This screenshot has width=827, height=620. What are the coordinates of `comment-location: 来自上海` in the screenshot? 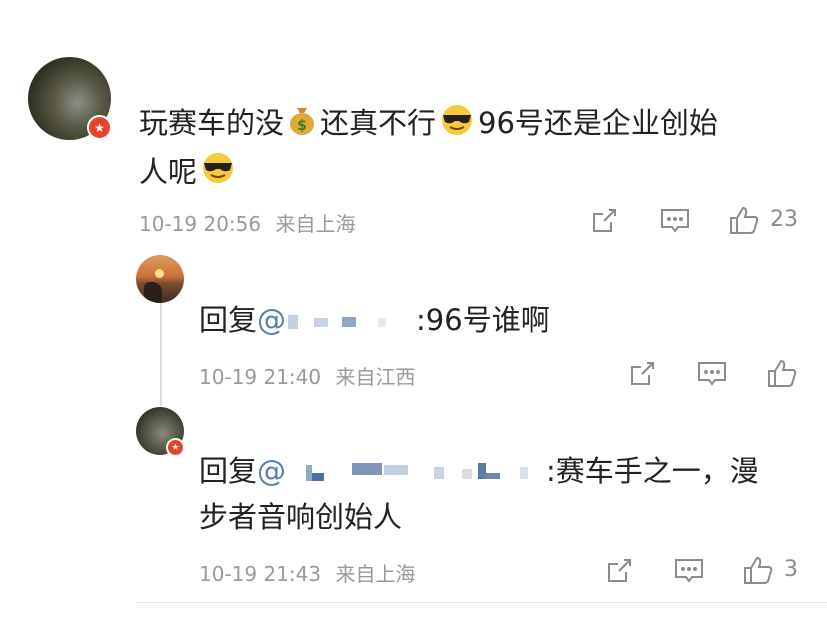 It's located at (315, 224).